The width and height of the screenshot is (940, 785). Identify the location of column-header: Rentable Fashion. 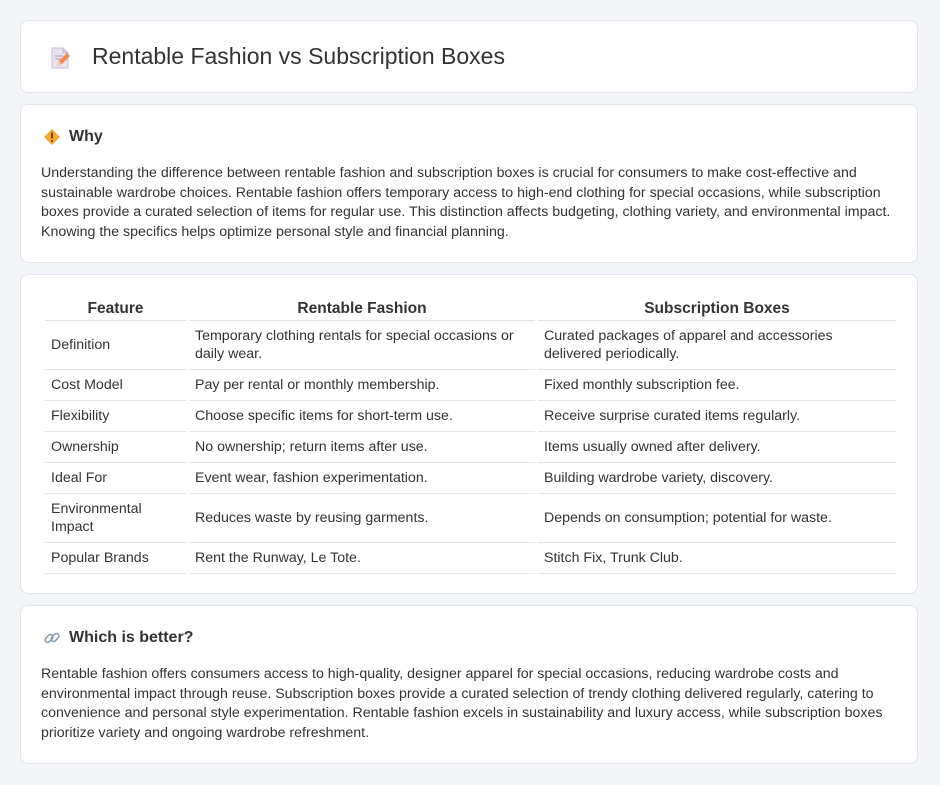
(362, 308).